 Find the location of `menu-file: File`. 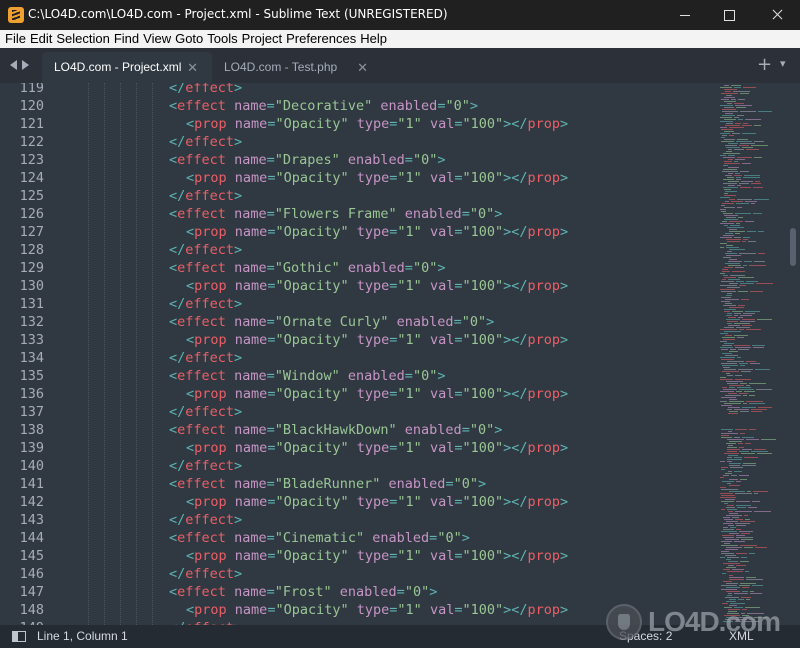

menu-file: File is located at coordinates (15, 39).